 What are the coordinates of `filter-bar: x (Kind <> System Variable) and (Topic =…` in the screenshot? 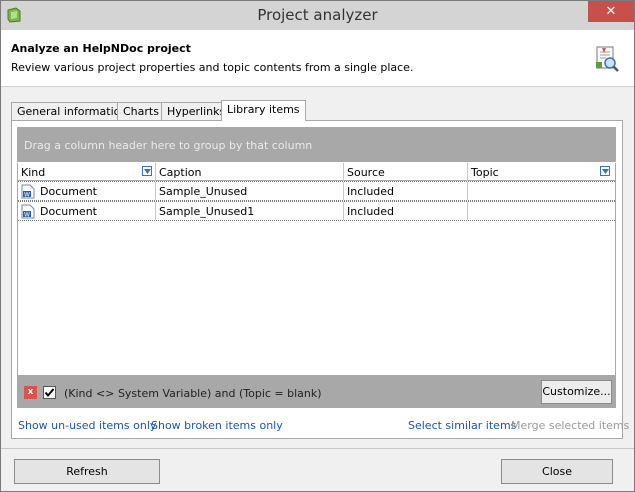 It's located at (316, 392).